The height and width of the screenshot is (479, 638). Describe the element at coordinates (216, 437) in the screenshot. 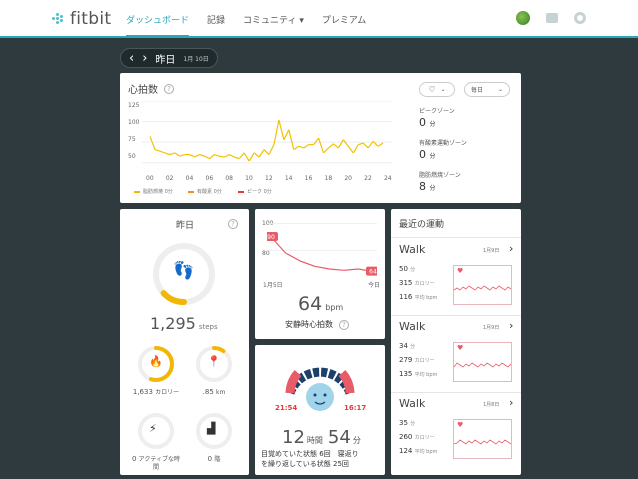

I see `stat-stairs: ▟ 0 階` at that location.